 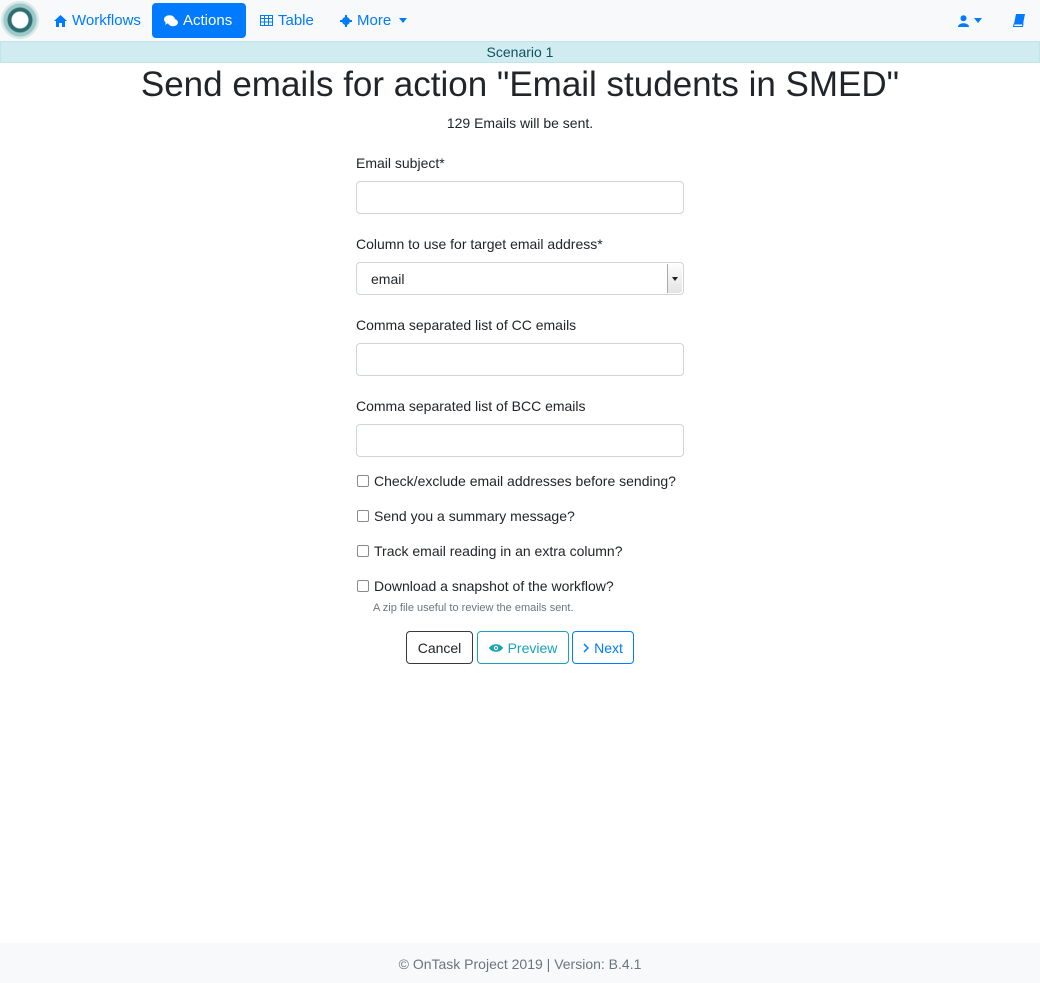 I want to click on send-summary-checkbox, so click(x=363, y=516).